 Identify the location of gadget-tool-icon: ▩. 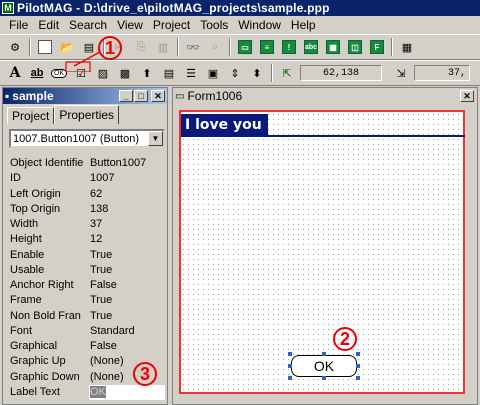
(125, 73).